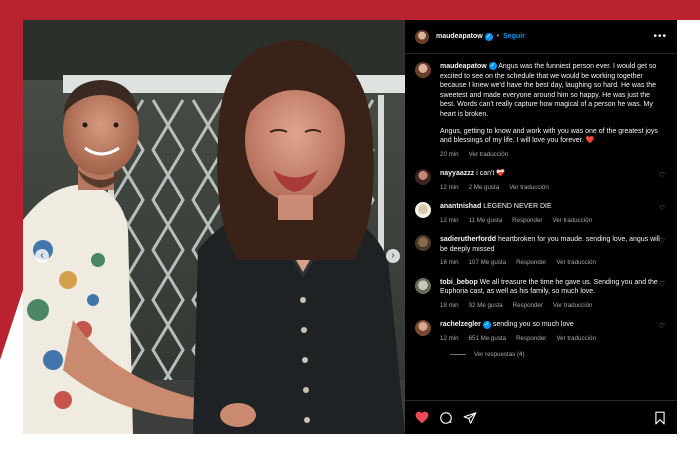 Image resolution: width=700 pixels, height=458 pixels. Describe the element at coordinates (489, 155) in the screenshot. I see `caption-translate-link: Ver traducción` at that location.